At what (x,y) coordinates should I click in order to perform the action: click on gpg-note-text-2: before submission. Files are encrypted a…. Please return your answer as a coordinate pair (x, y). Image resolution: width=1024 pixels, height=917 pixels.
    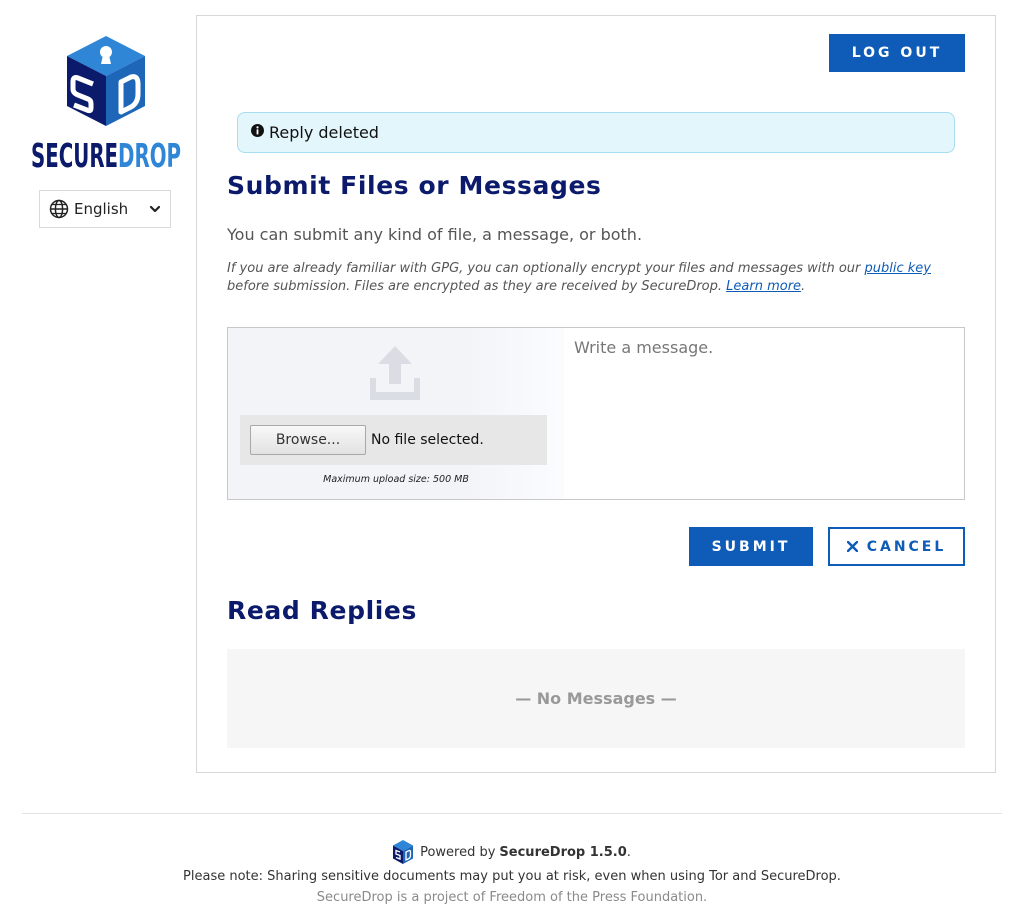
    Looking at the image, I should click on (477, 286).